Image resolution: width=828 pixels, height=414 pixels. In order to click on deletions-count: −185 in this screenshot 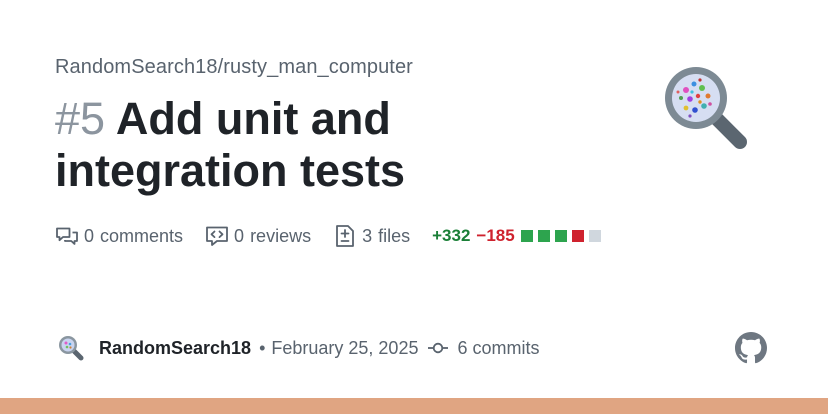, I will do `click(495, 235)`.